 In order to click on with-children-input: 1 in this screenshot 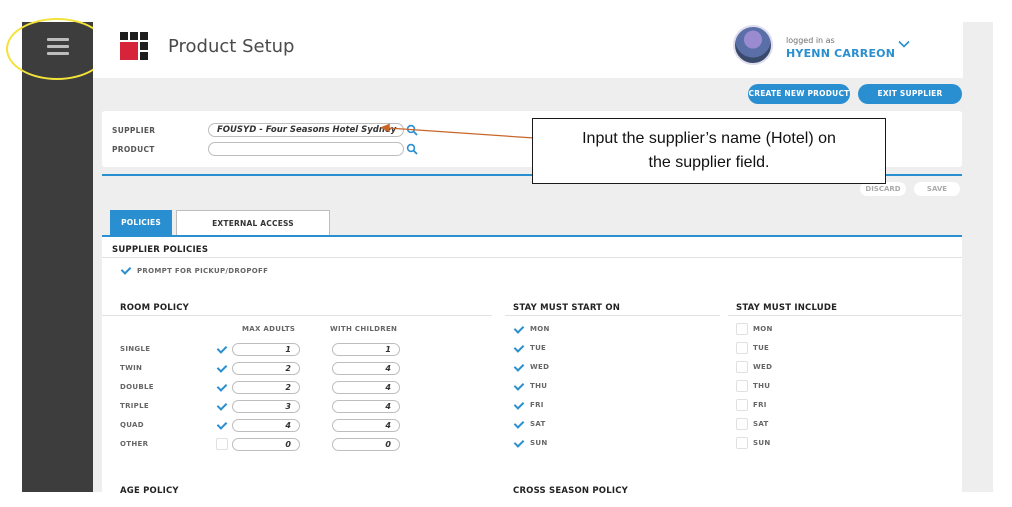, I will do `click(366, 349)`.